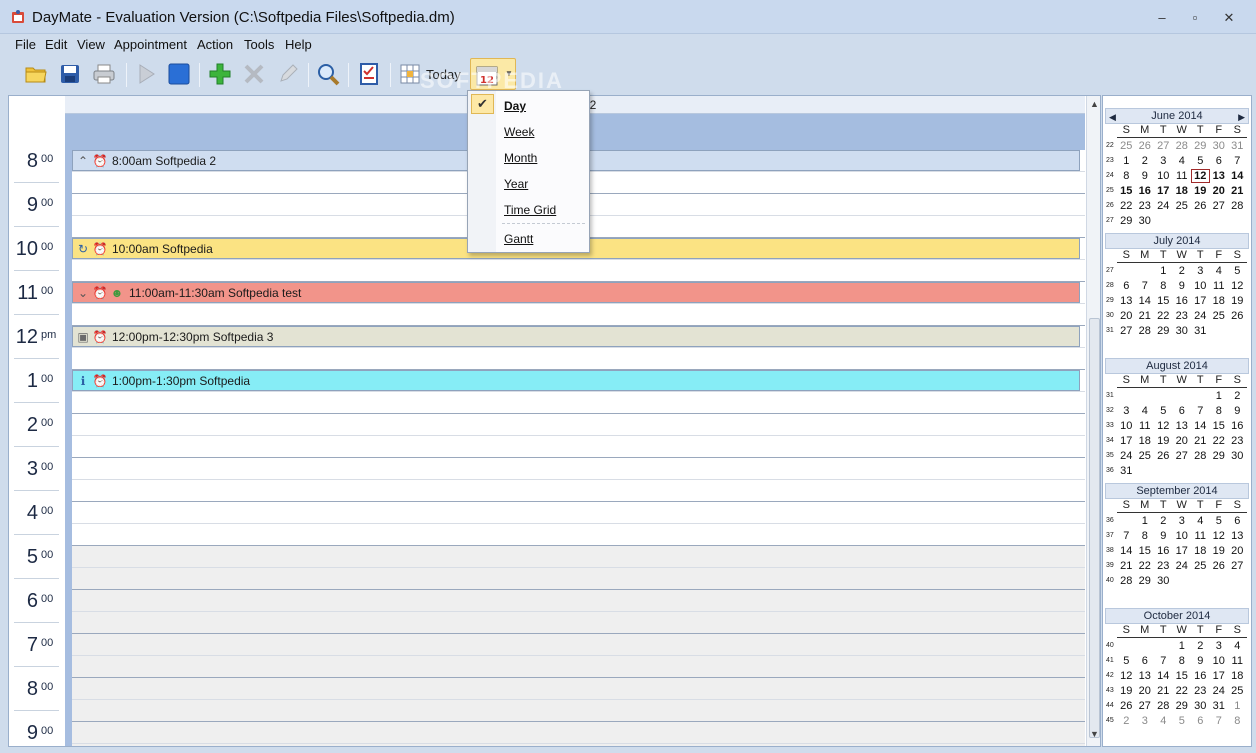 This screenshot has height=753, width=1256. Describe the element at coordinates (1219, 521) in the screenshot. I see `calendar-day: 5` at that location.